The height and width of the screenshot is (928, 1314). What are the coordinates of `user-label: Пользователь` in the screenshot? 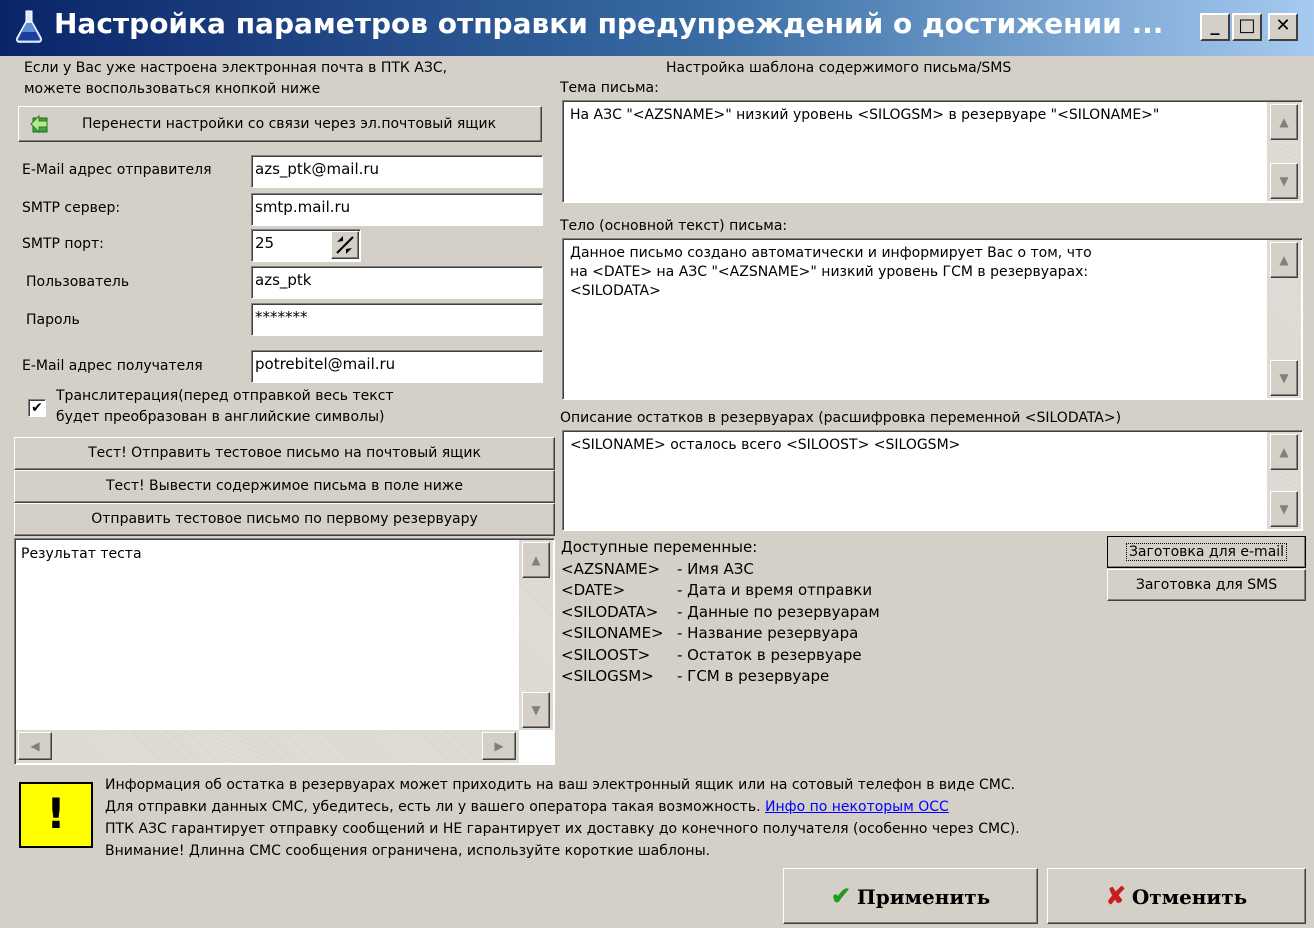 It's located at (78, 282).